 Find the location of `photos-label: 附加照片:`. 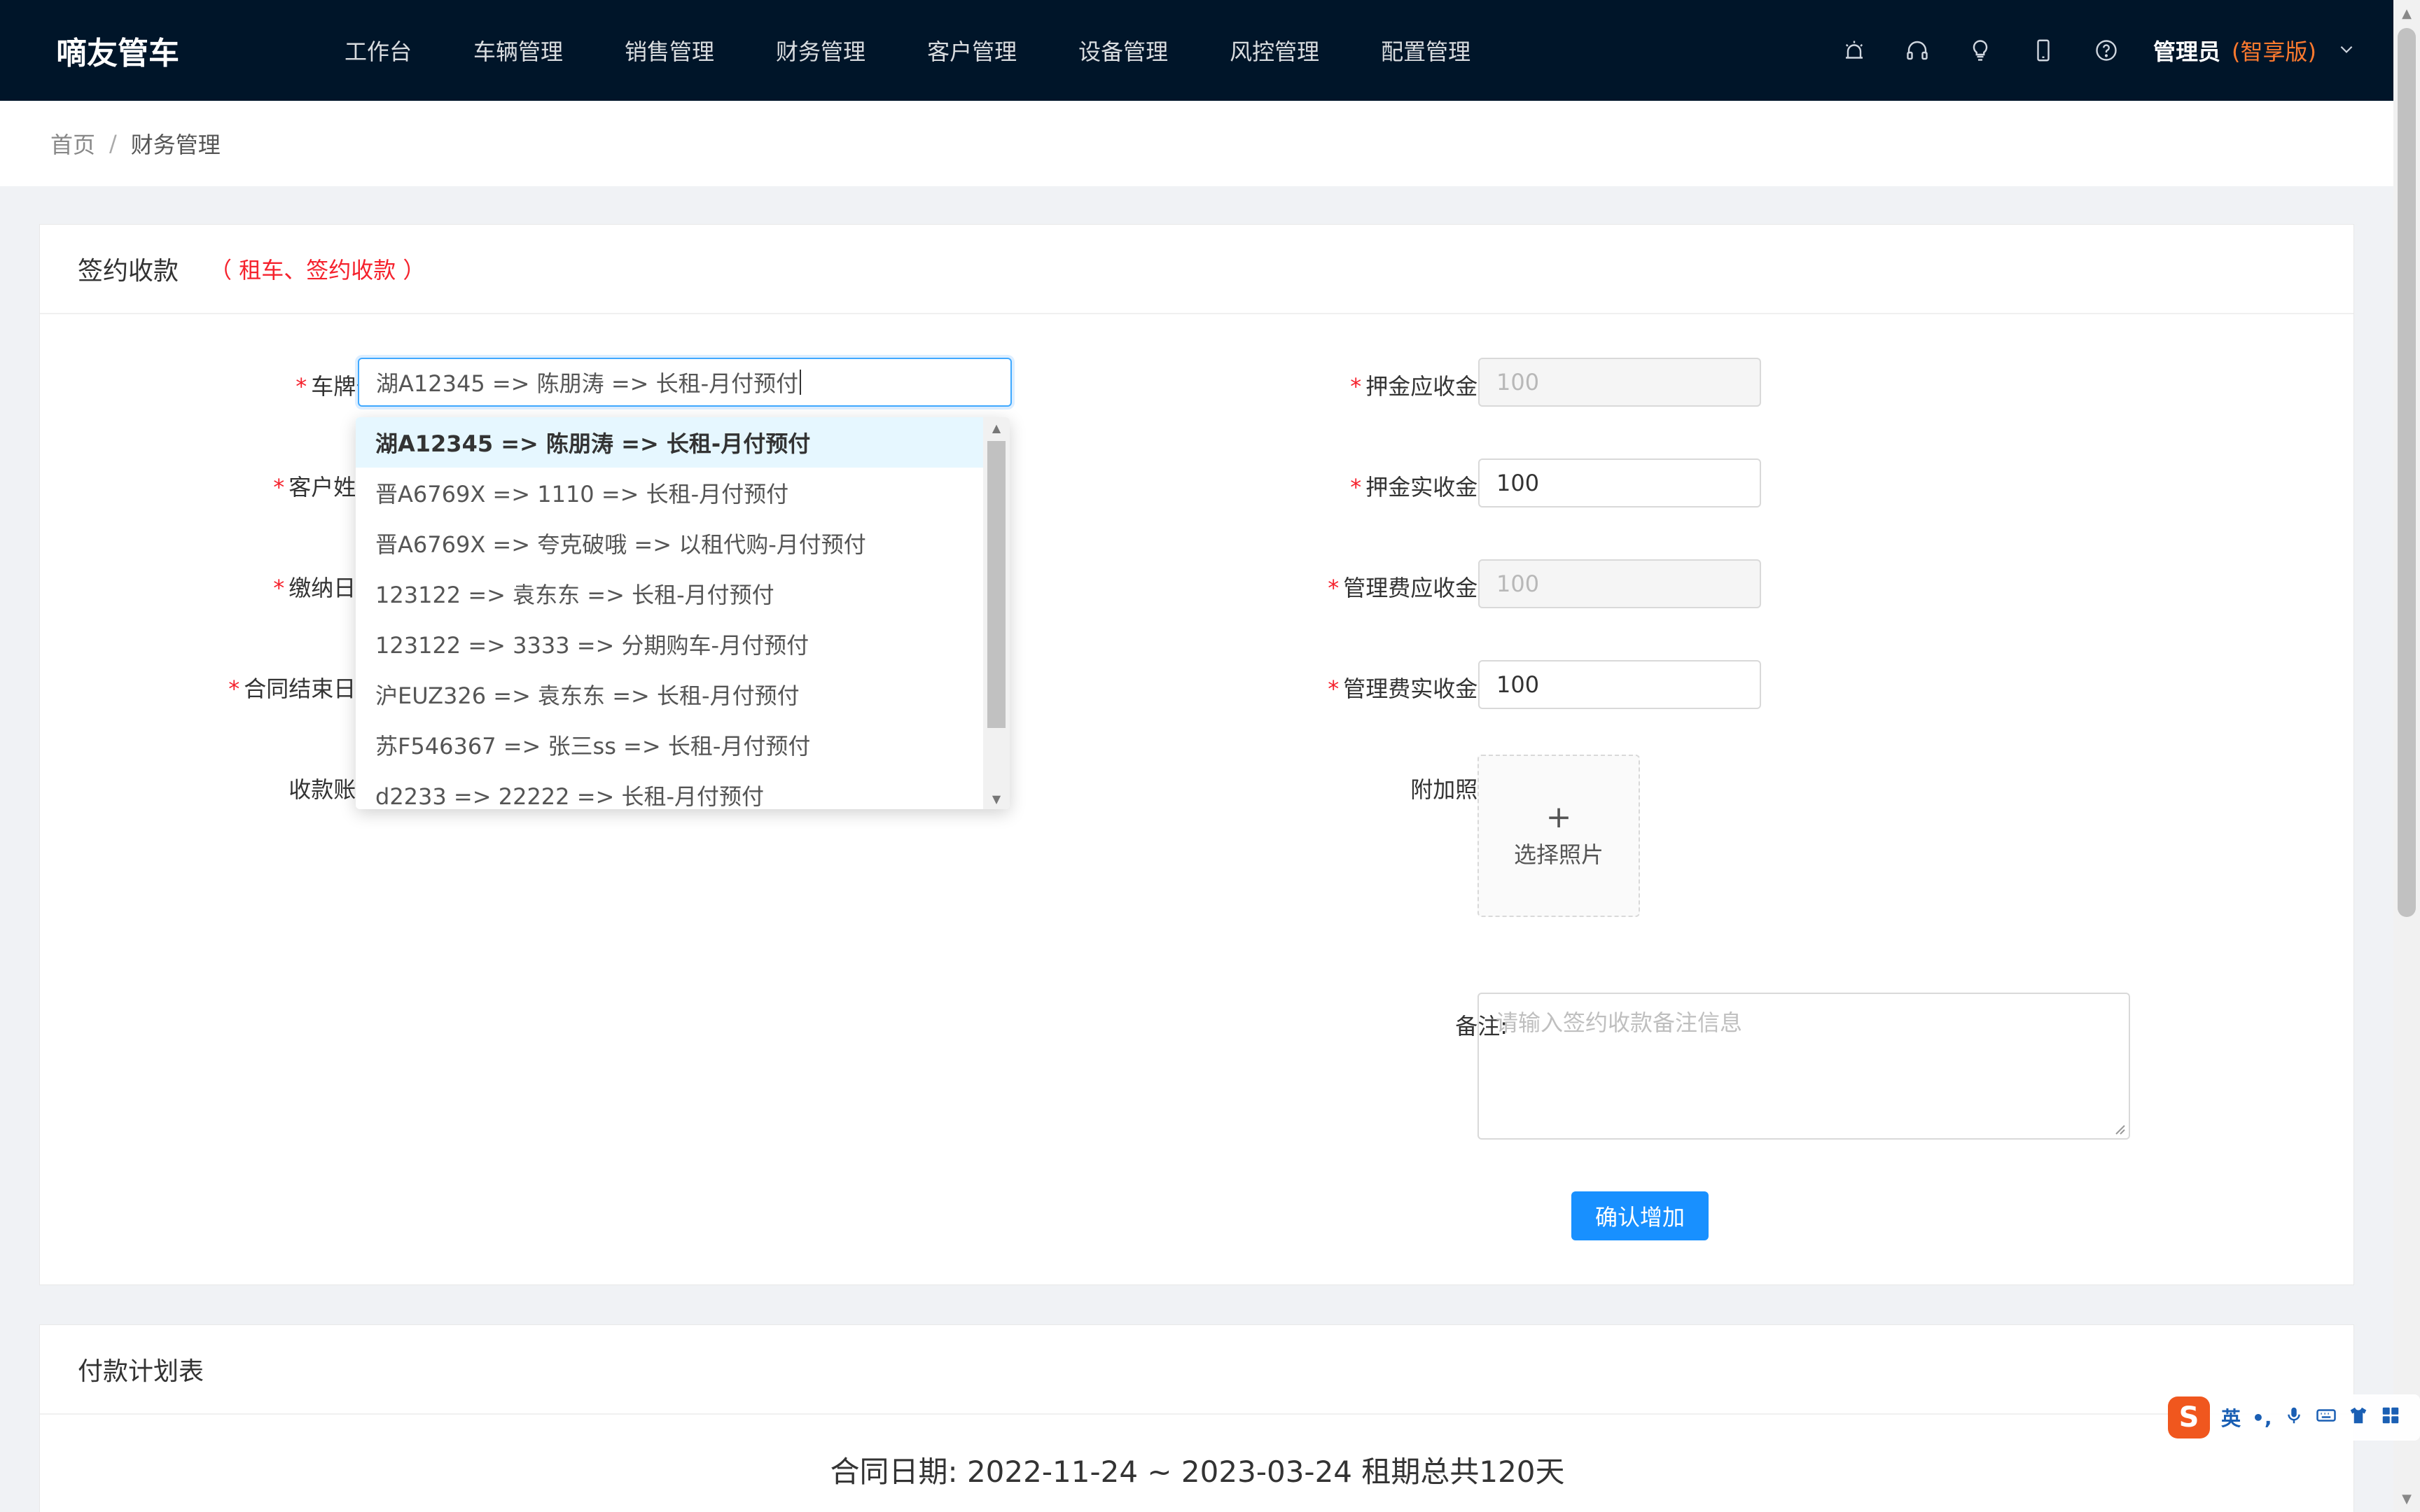

photos-label: 附加照片: is located at coordinates (1459, 789).